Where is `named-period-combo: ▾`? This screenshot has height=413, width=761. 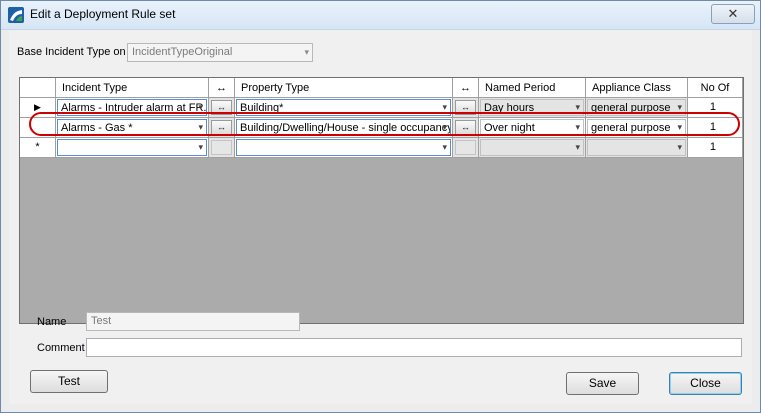 named-period-combo: ▾ is located at coordinates (532, 147).